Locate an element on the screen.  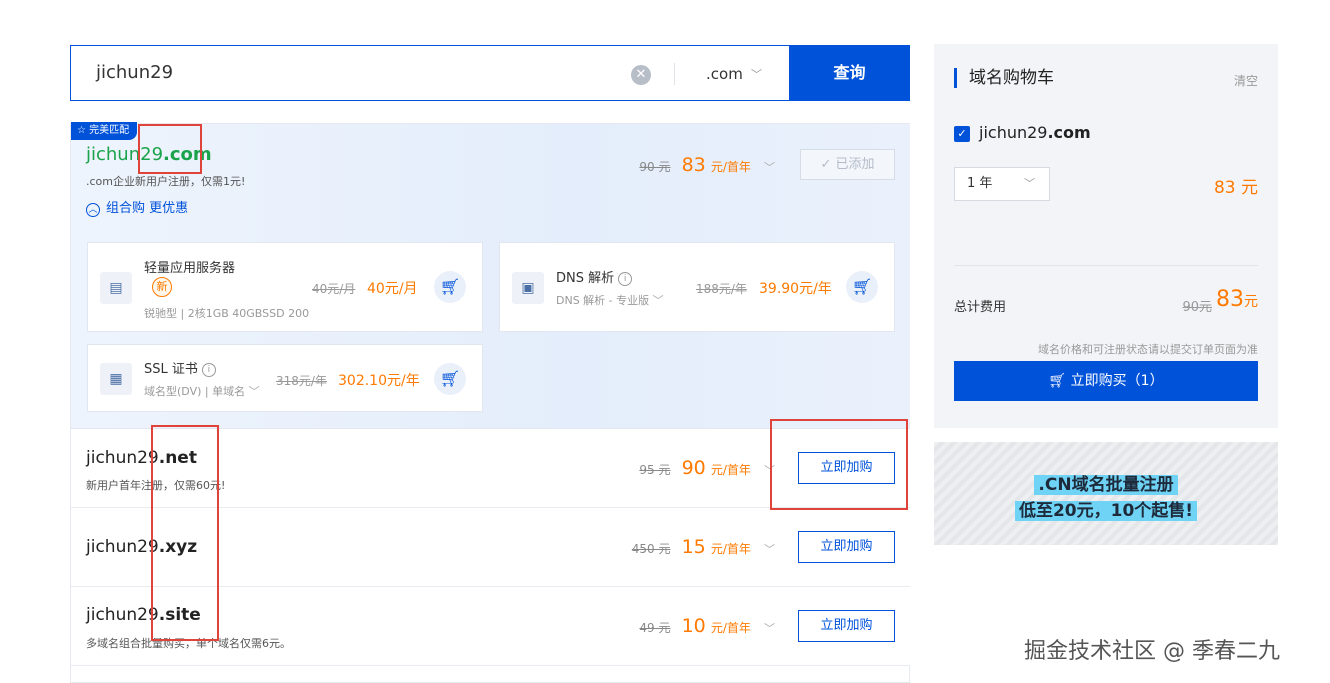
bundle-spec: 锐驰型 | 2核1GB 40GBSSD 200 is located at coordinates (227, 313).